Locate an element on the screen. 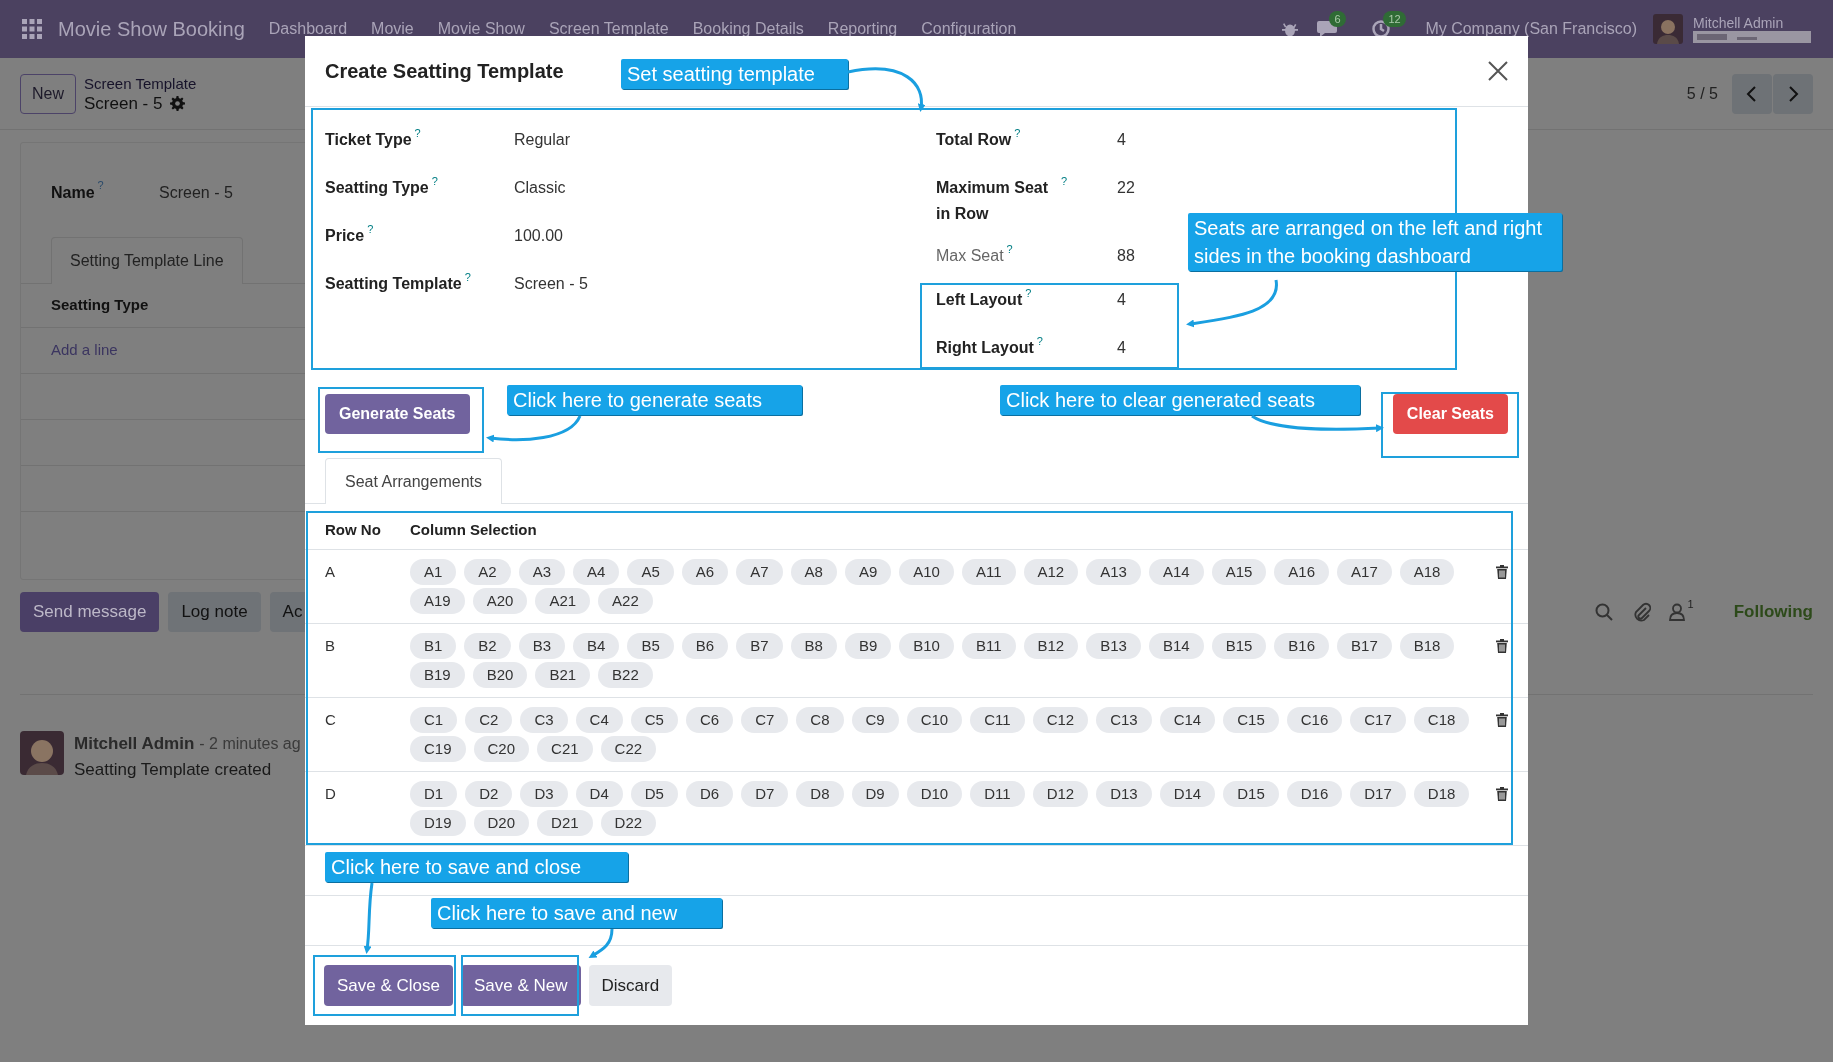 This screenshot has height=1062, width=1833. callout: Click here to generate seats is located at coordinates (654, 400).